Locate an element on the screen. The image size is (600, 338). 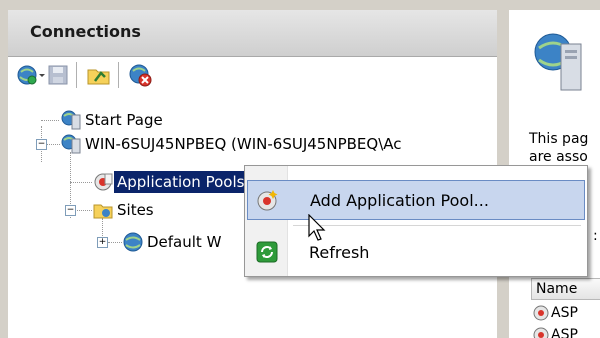
tree-item-default-web-site: Default W is located at coordinates (173, 242).